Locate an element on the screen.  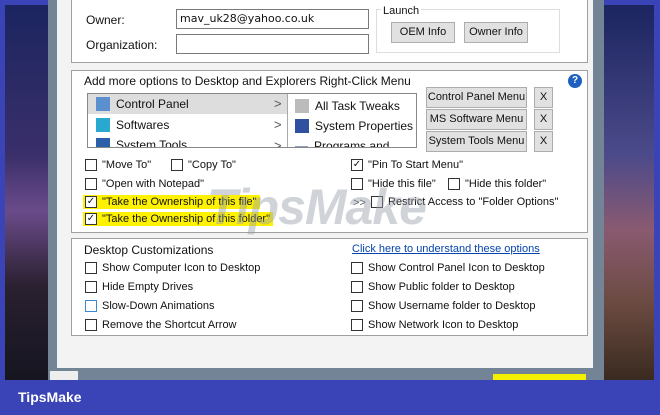
organization-label: Organization: is located at coordinates (122, 45).